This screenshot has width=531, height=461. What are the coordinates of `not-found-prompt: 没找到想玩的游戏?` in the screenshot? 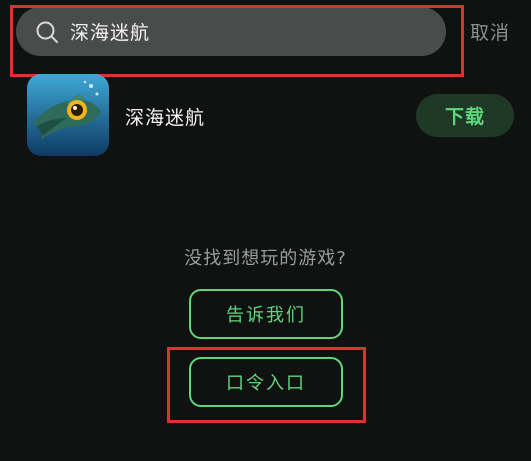 It's located at (265, 258).